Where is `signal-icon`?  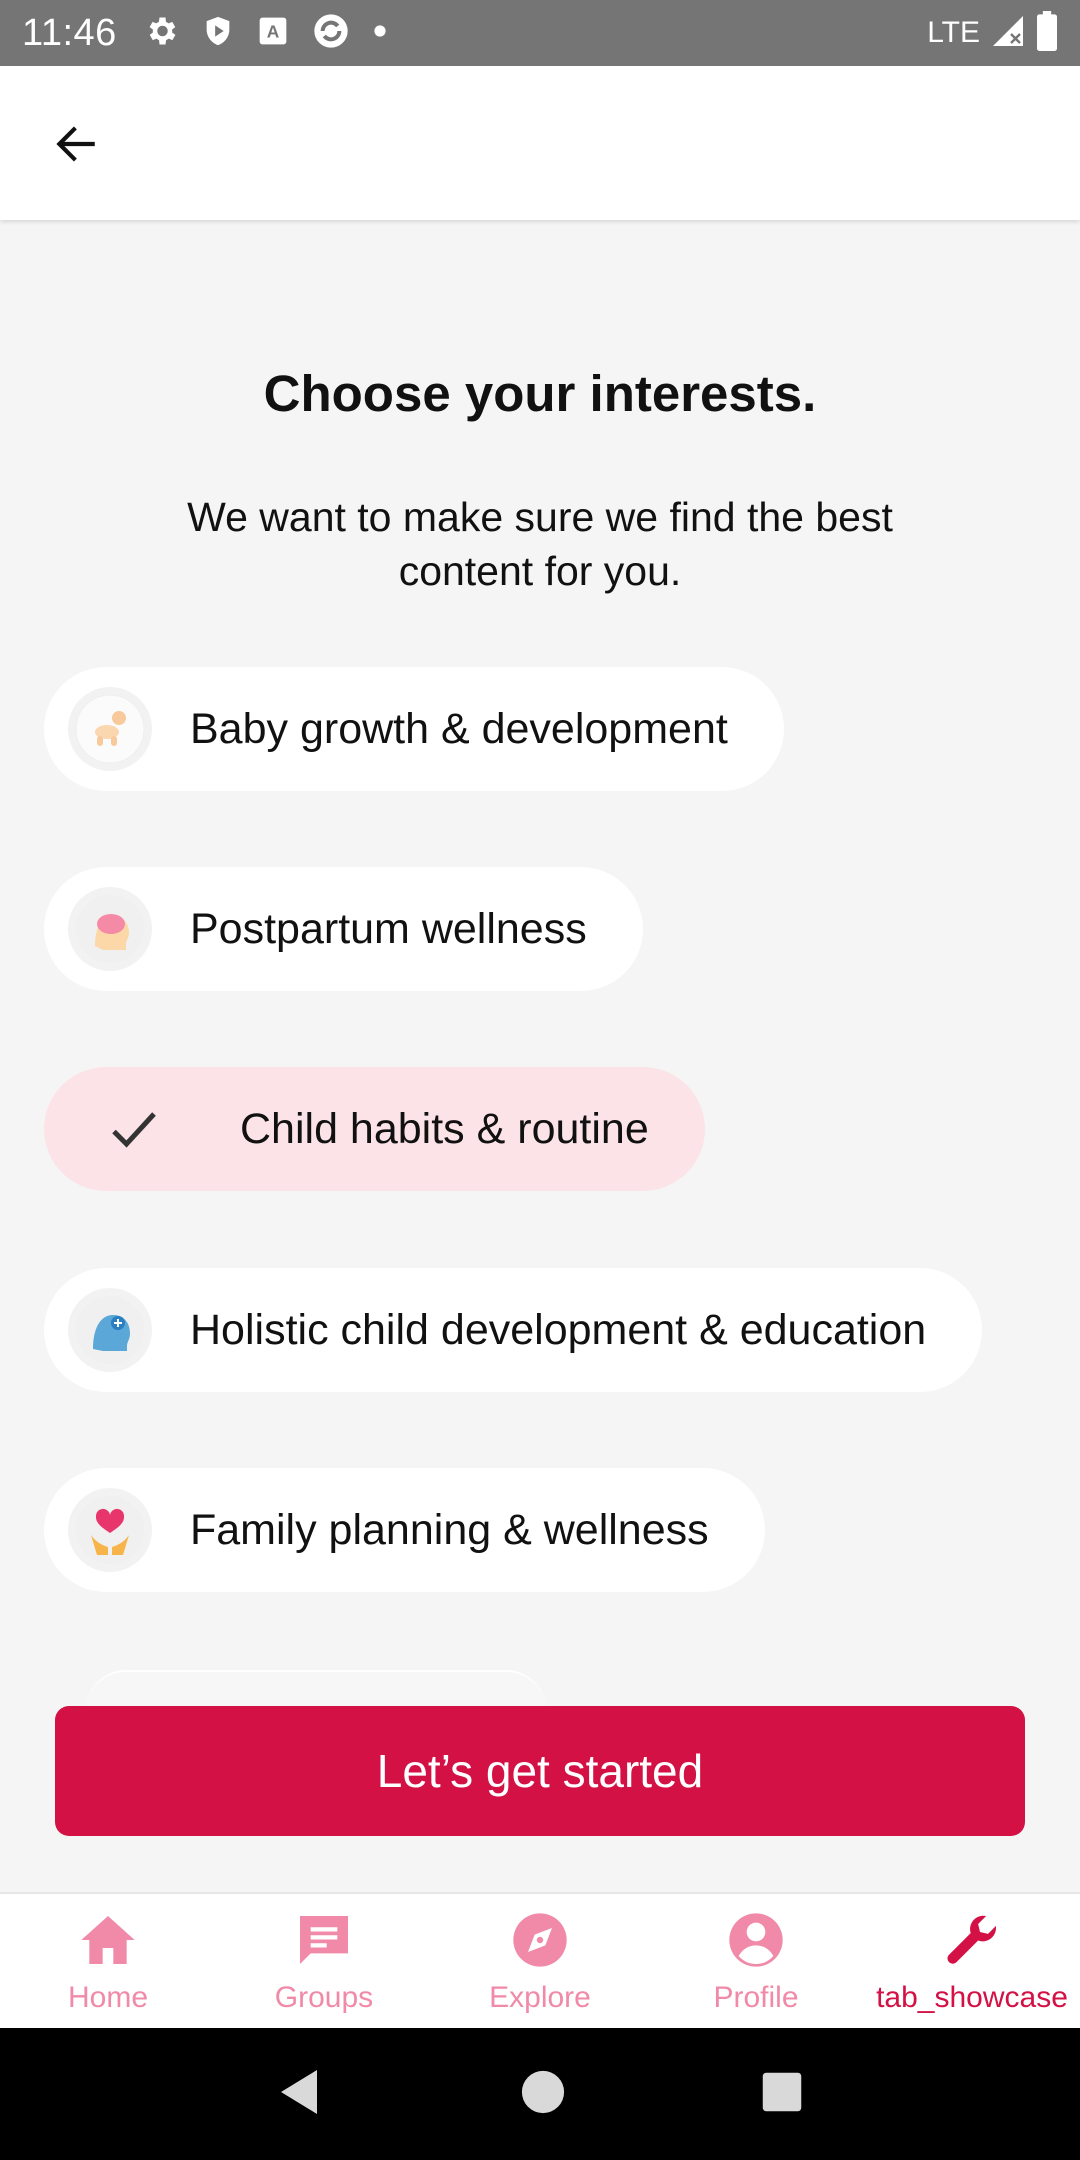
signal-icon is located at coordinates (1008, 33).